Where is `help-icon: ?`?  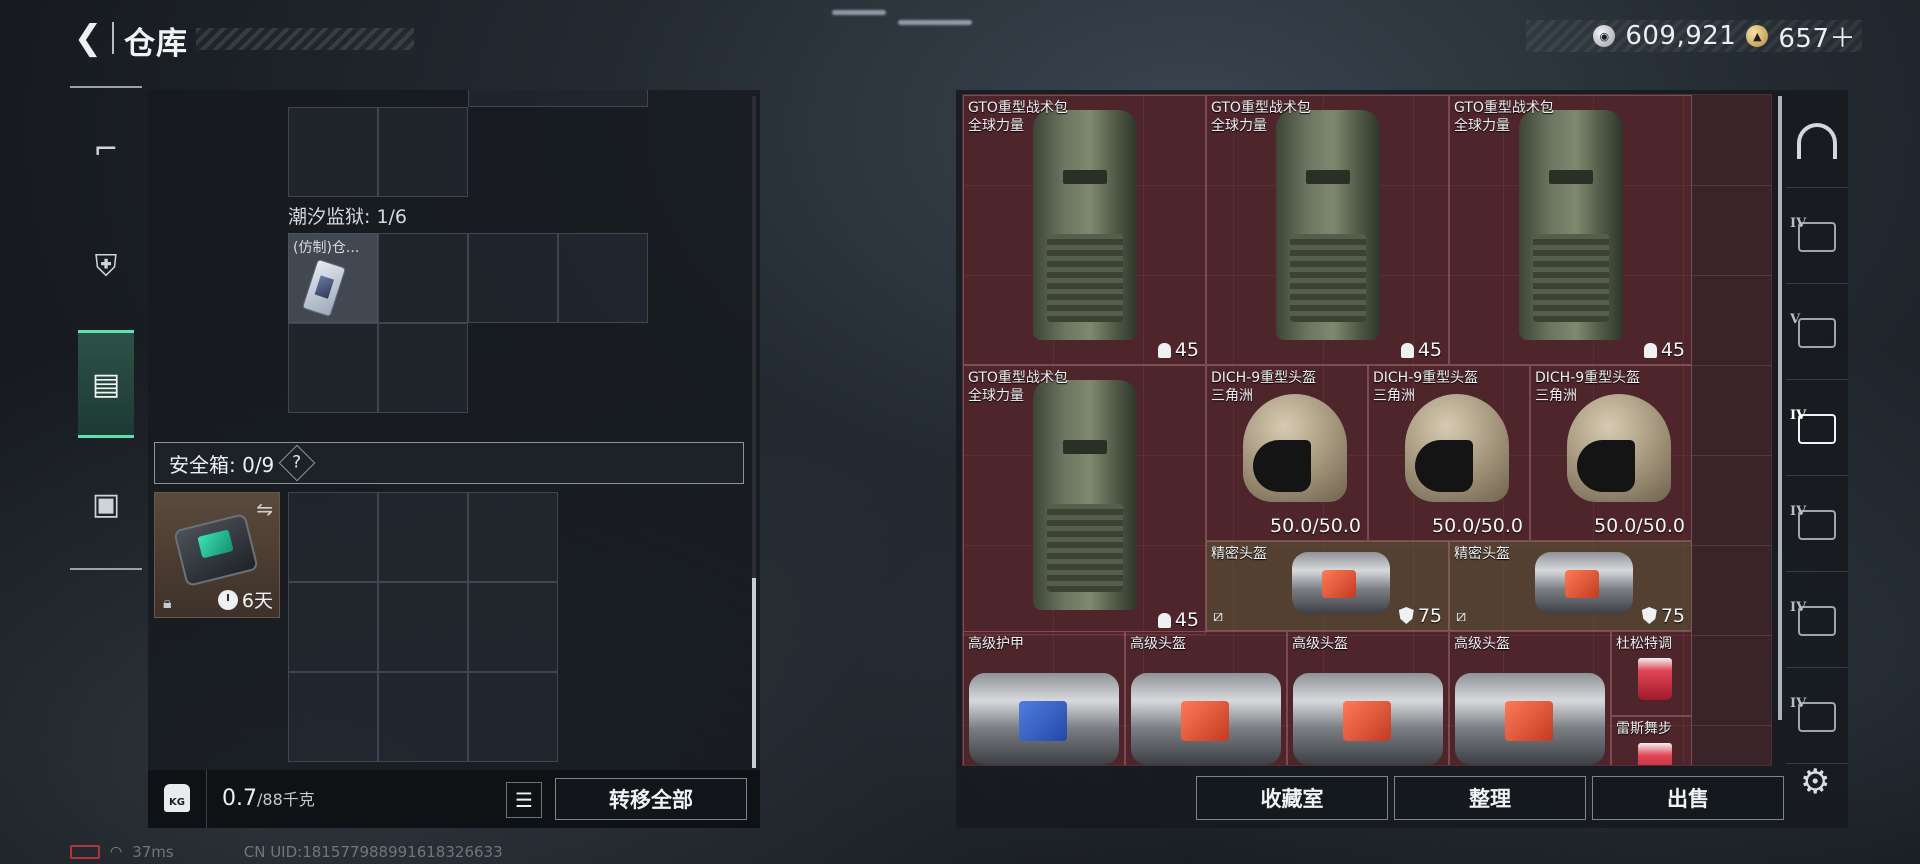
help-icon: ? is located at coordinates (297, 463).